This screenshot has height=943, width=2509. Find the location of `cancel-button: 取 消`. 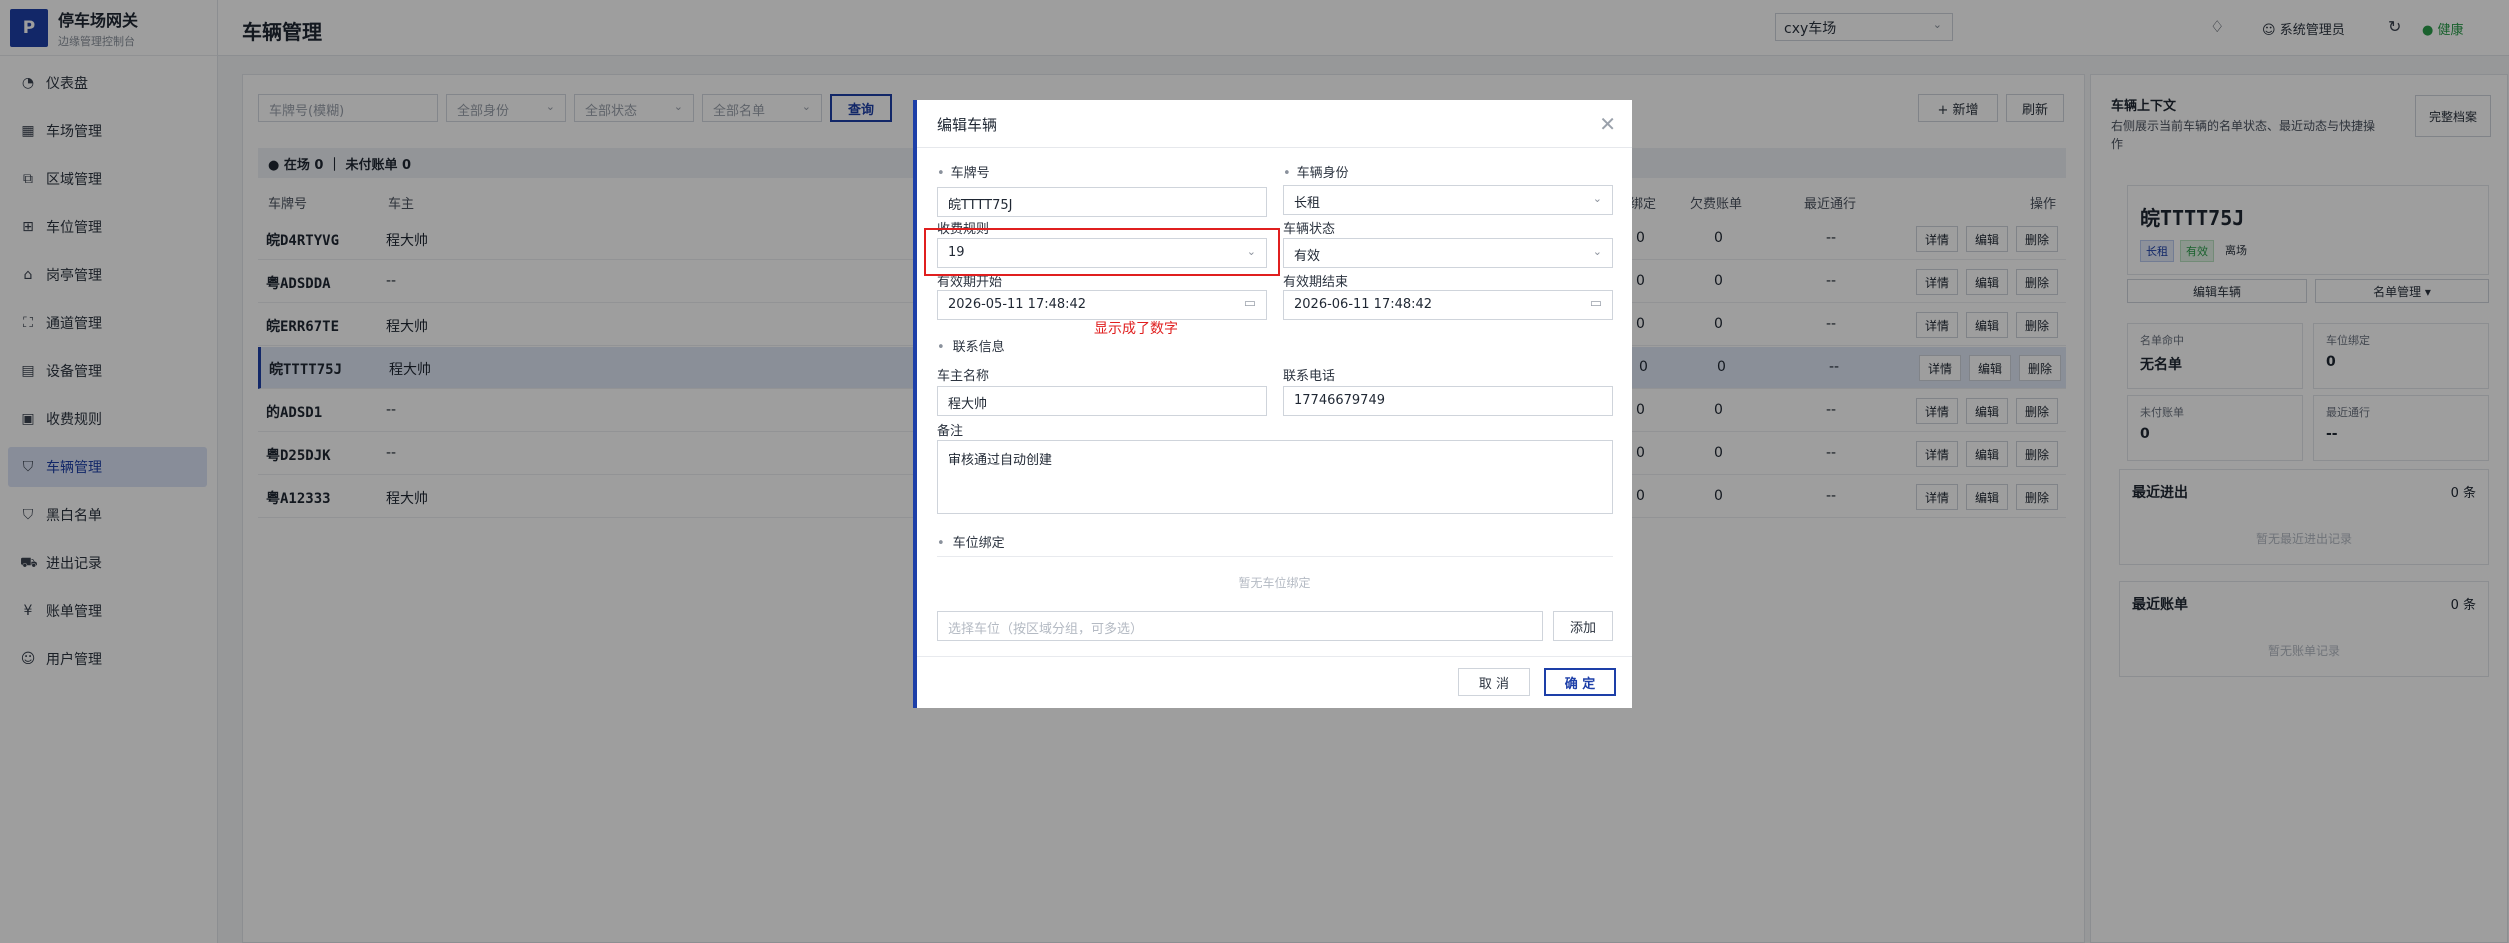

cancel-button: 取 消 is located at coordinates (1494, 682).